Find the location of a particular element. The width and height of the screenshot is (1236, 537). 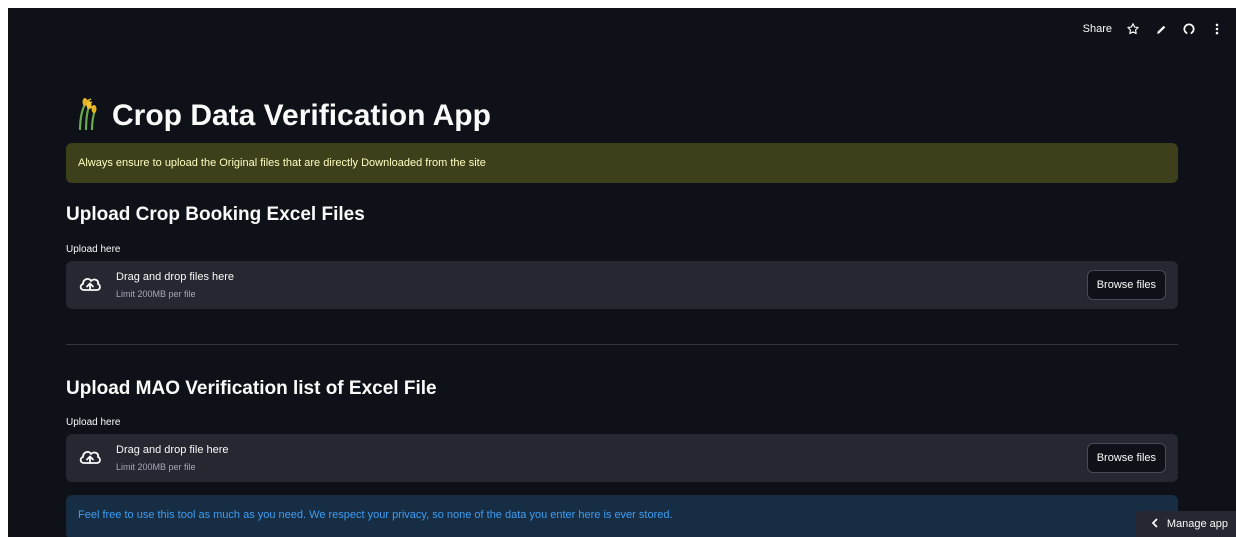

manage-app-button: Manage app is located at coordinates (1185, 524).